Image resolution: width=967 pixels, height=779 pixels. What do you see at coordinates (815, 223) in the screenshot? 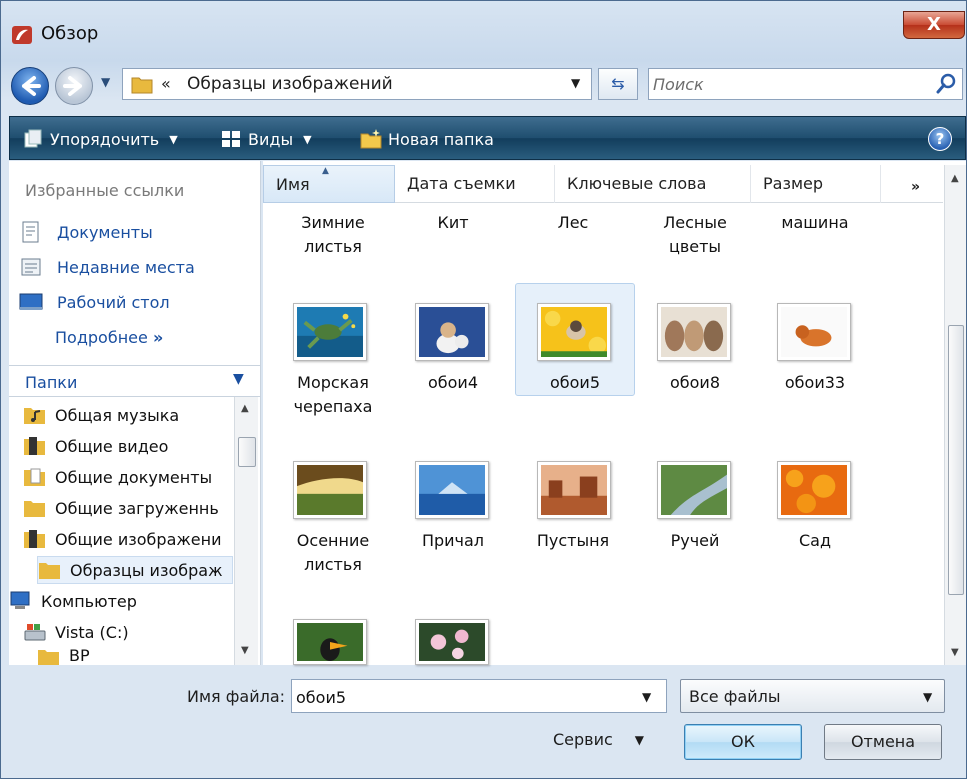
I see `file-label: машина` at bounding box center [815, 223].